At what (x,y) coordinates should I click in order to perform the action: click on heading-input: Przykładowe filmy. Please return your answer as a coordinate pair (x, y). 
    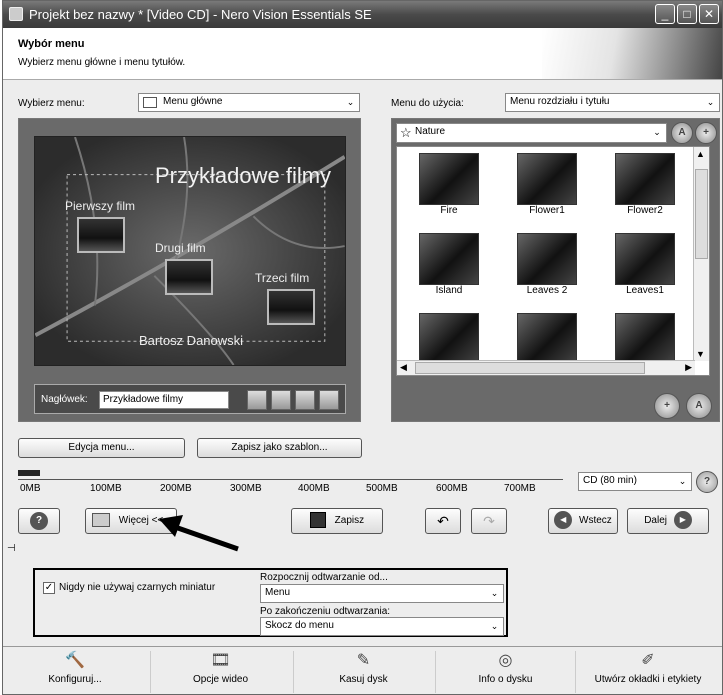
    Looking at the image, I should click on (164, 400).